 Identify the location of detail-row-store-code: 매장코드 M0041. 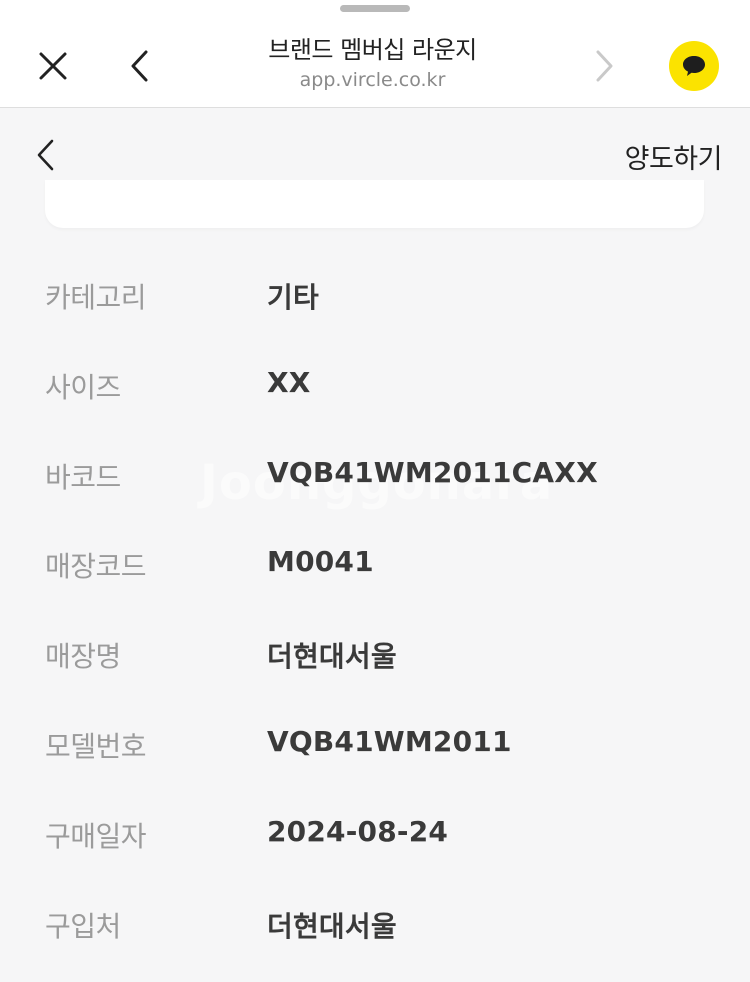
(375, 564).